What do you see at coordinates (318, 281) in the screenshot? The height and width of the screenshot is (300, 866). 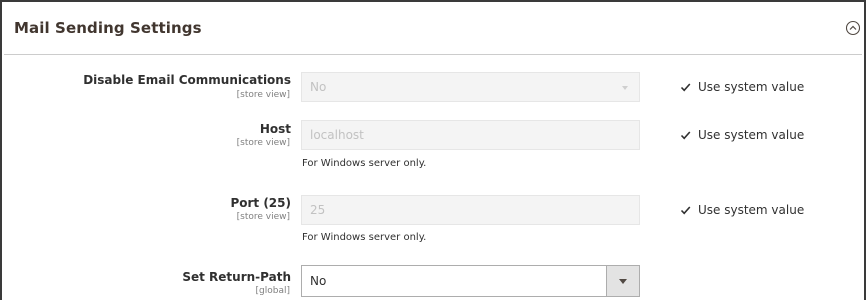 I see `return-path-value: No` at bounding box center [318, 281].